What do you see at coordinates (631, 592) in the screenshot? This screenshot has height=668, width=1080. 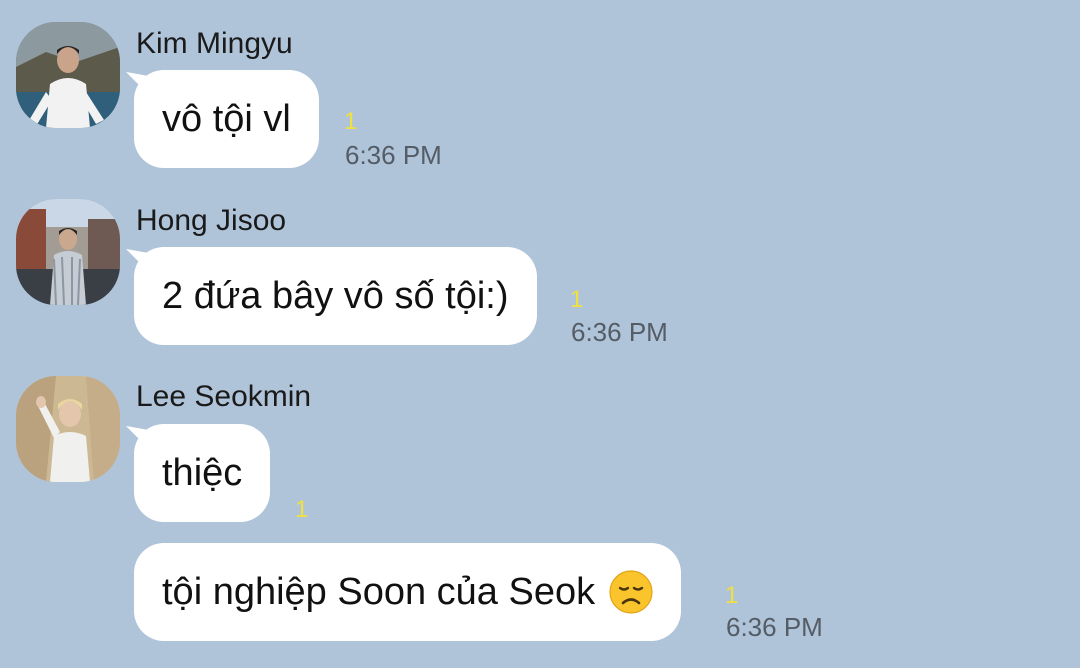 I see `disappointed-face-emoji-icon` at bounding box center [631, 592].